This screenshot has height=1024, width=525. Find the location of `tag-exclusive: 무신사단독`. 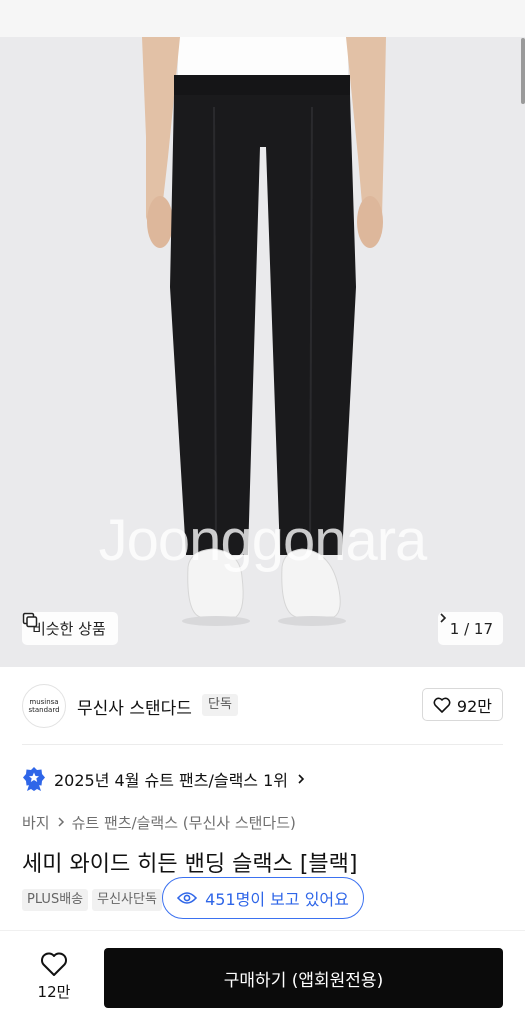

tag-exclusive: 무신사단독 is located at coordinates (127, 900).